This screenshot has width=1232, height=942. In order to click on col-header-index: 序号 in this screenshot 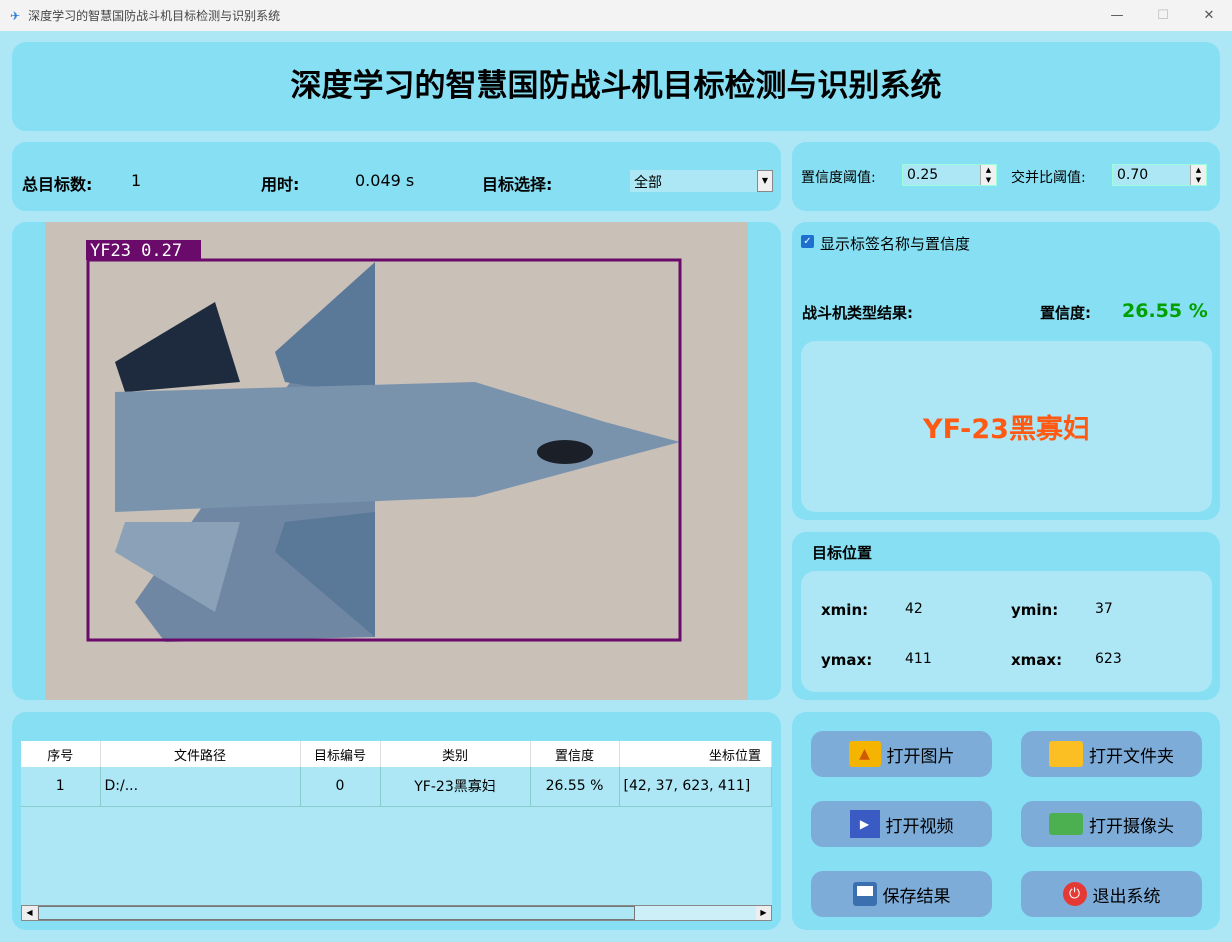, I will do `click(61, 754)`.